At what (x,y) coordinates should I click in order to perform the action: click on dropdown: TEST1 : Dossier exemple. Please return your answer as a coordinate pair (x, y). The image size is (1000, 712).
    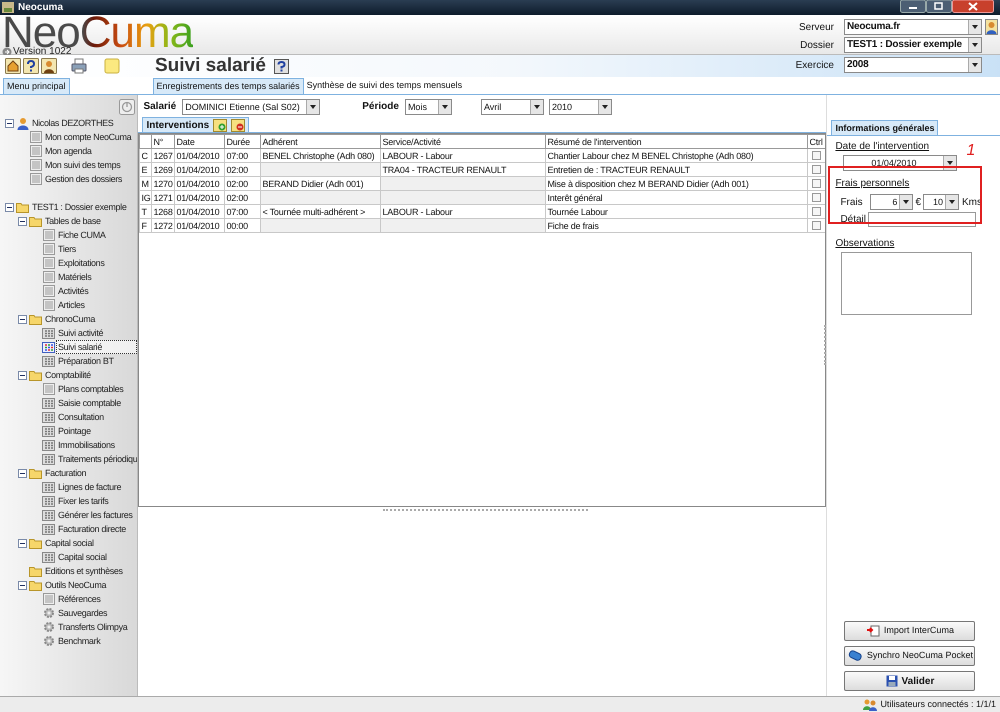
    Looking at the image, I should click on (913, 45).